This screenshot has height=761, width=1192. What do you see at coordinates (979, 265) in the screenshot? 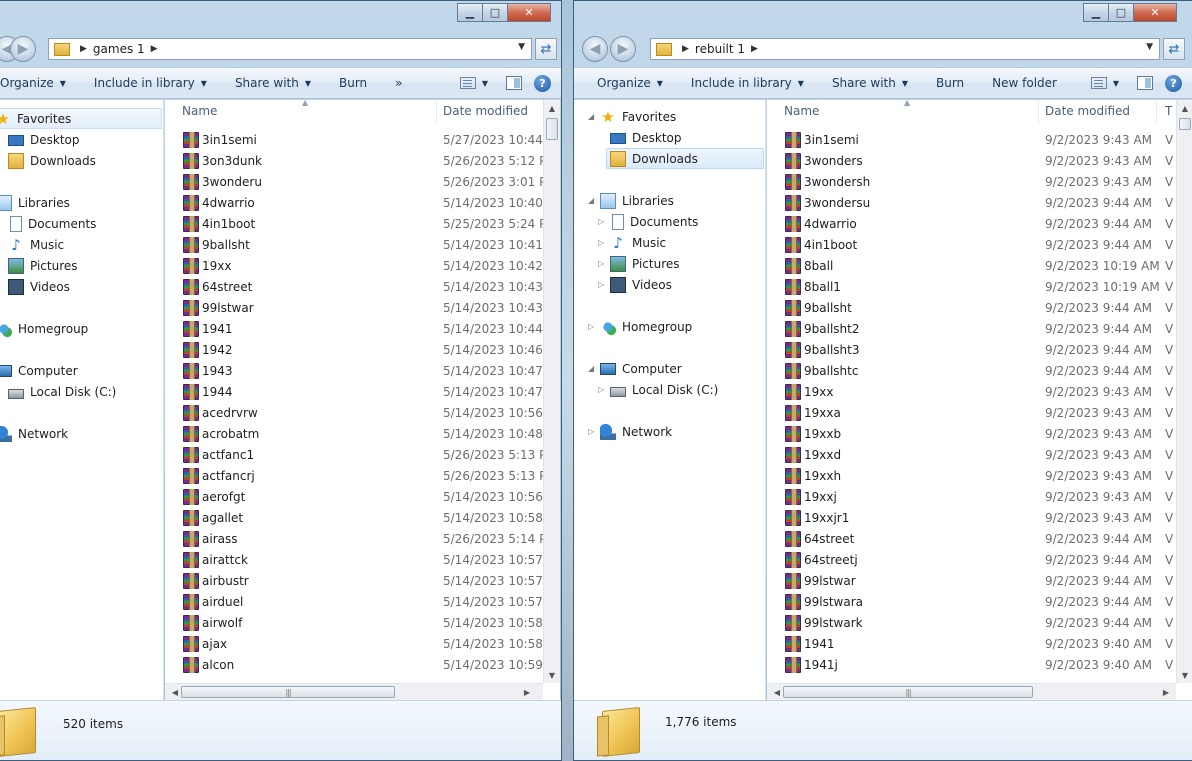
I see `file-row: 8ball 9/2/2023 10:19 AM V` at bounding box center [979, 265].